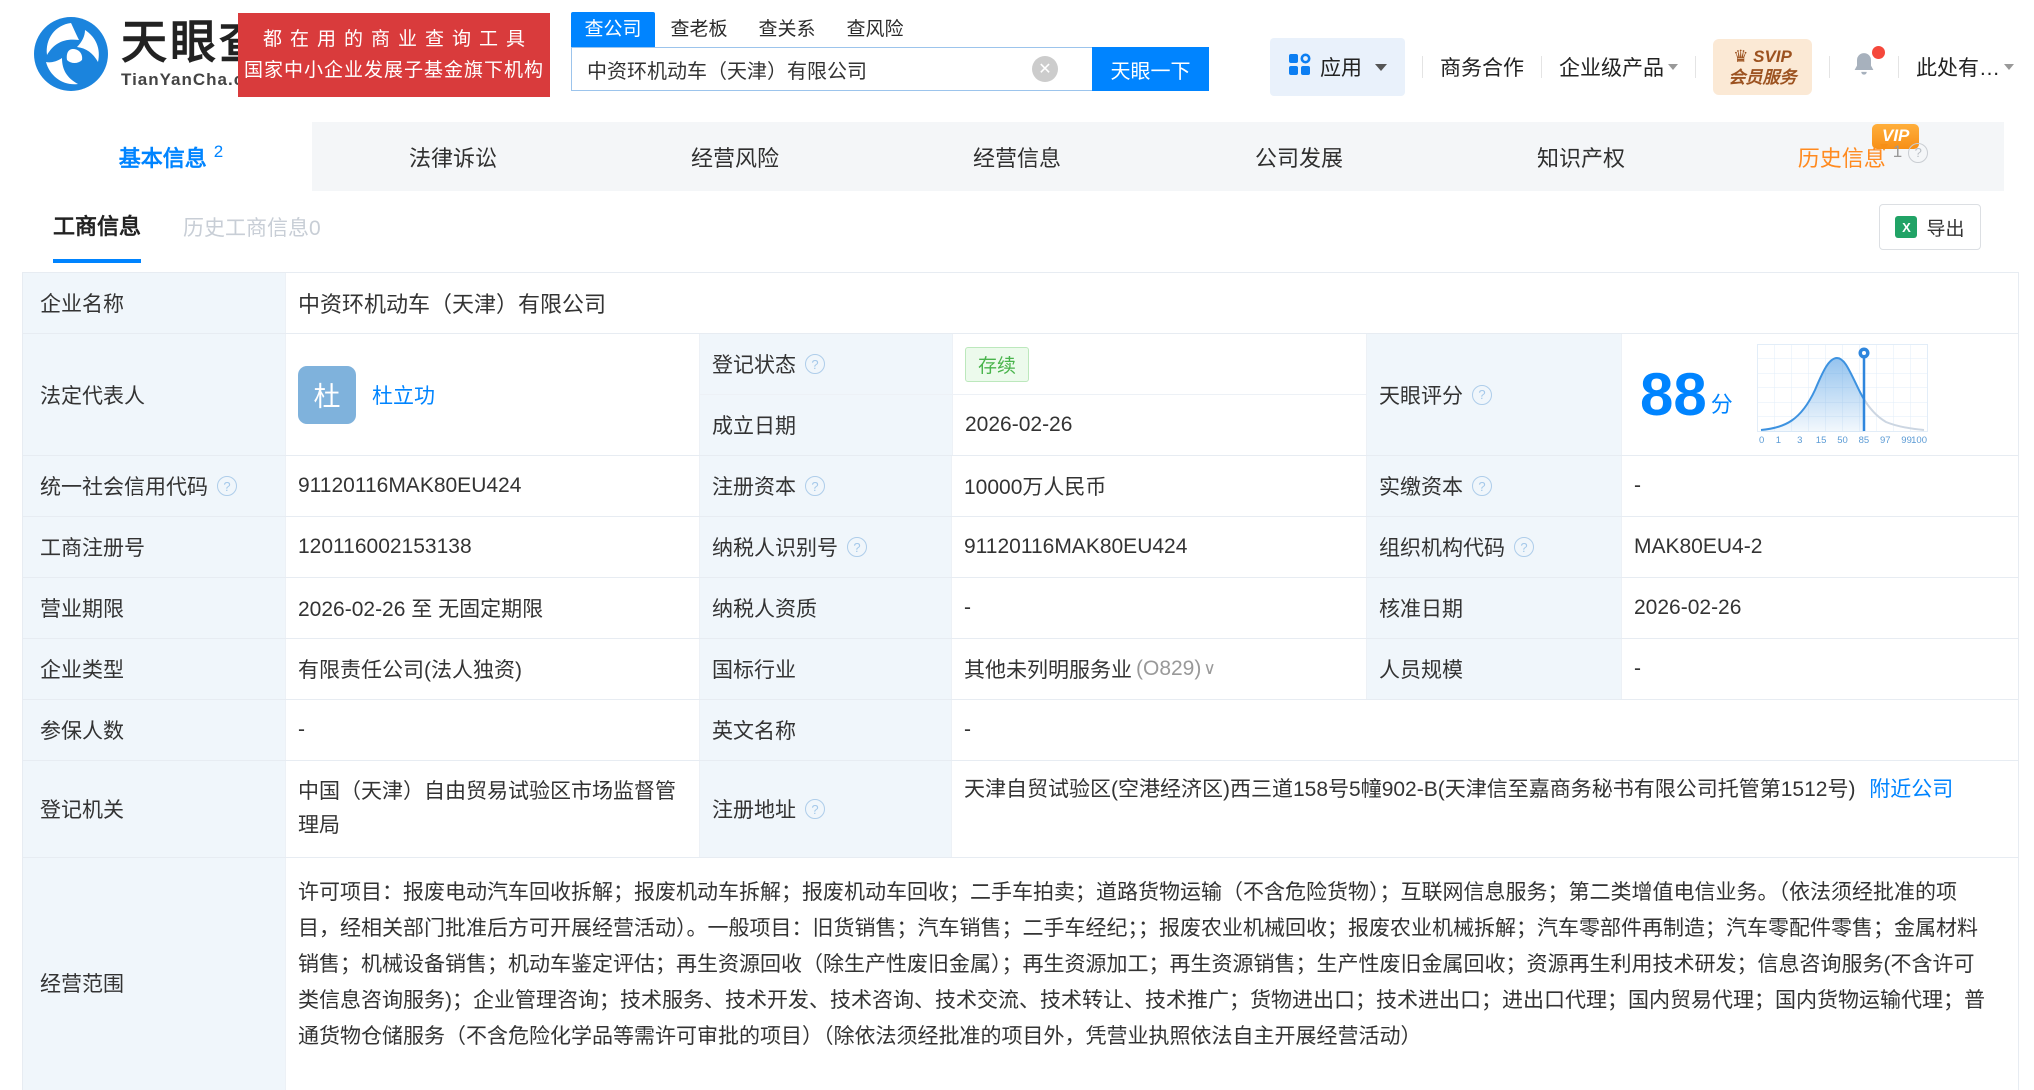  Describe the element at coordinates (775, 548) in the screenshot. I see `field-label-text: 纳税人识别号` at that location.